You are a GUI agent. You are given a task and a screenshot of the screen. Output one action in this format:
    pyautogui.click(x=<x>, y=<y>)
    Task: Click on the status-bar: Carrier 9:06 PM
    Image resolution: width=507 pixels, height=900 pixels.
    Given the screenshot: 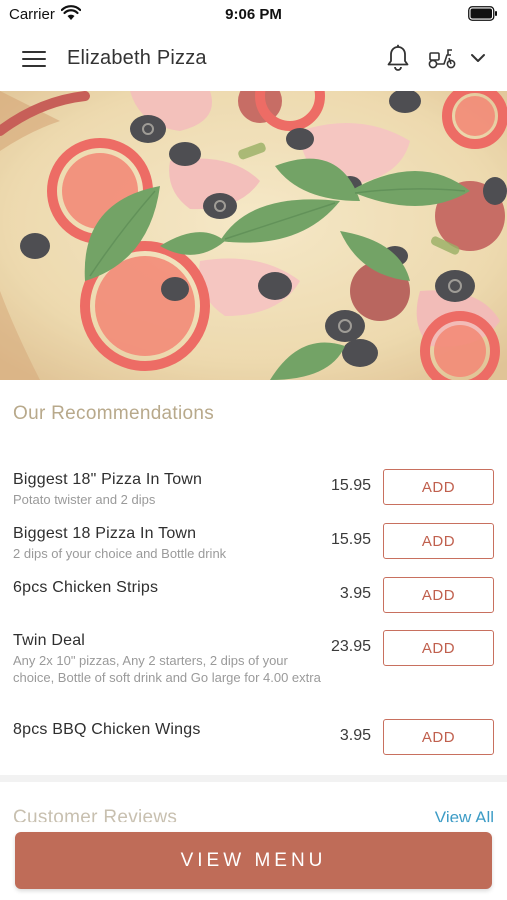 What is the action you would take?
    pyautogui.click(x=253, y=14)
    